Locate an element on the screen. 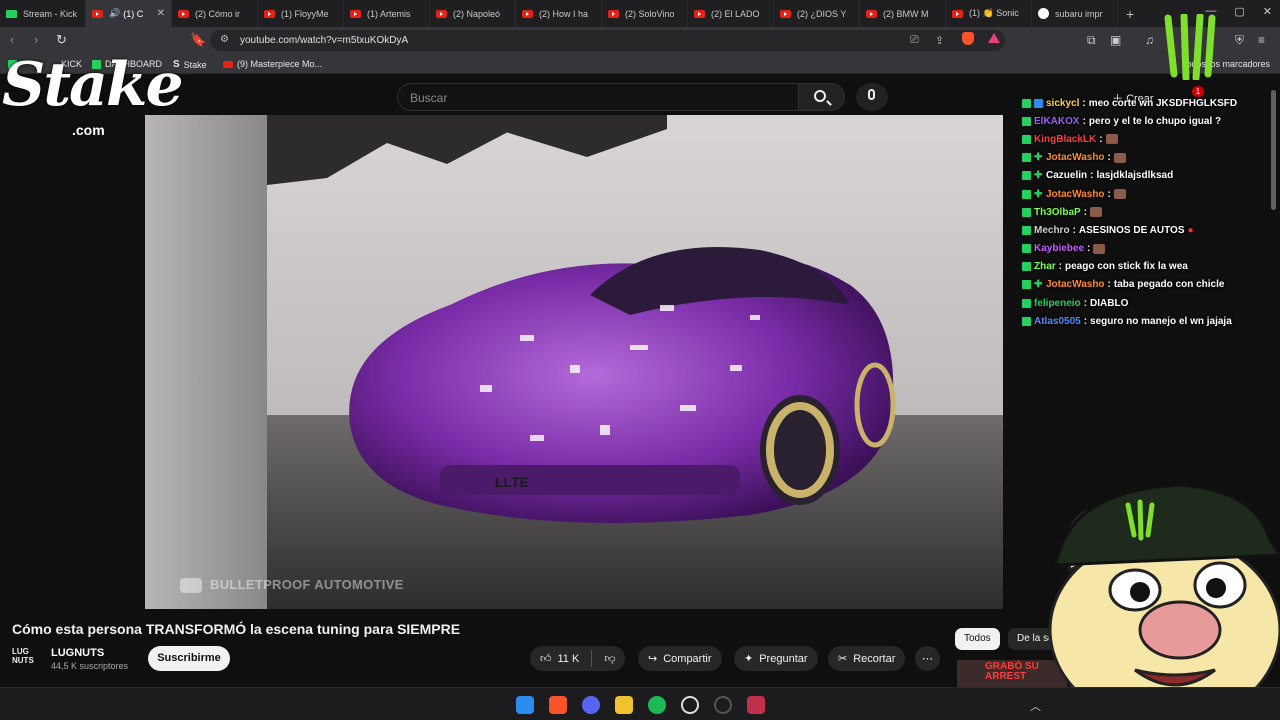 The width and height of the screenshot is (1280, 720). like-button: 👍︎ 11 K is located at coordinates (559, 659).